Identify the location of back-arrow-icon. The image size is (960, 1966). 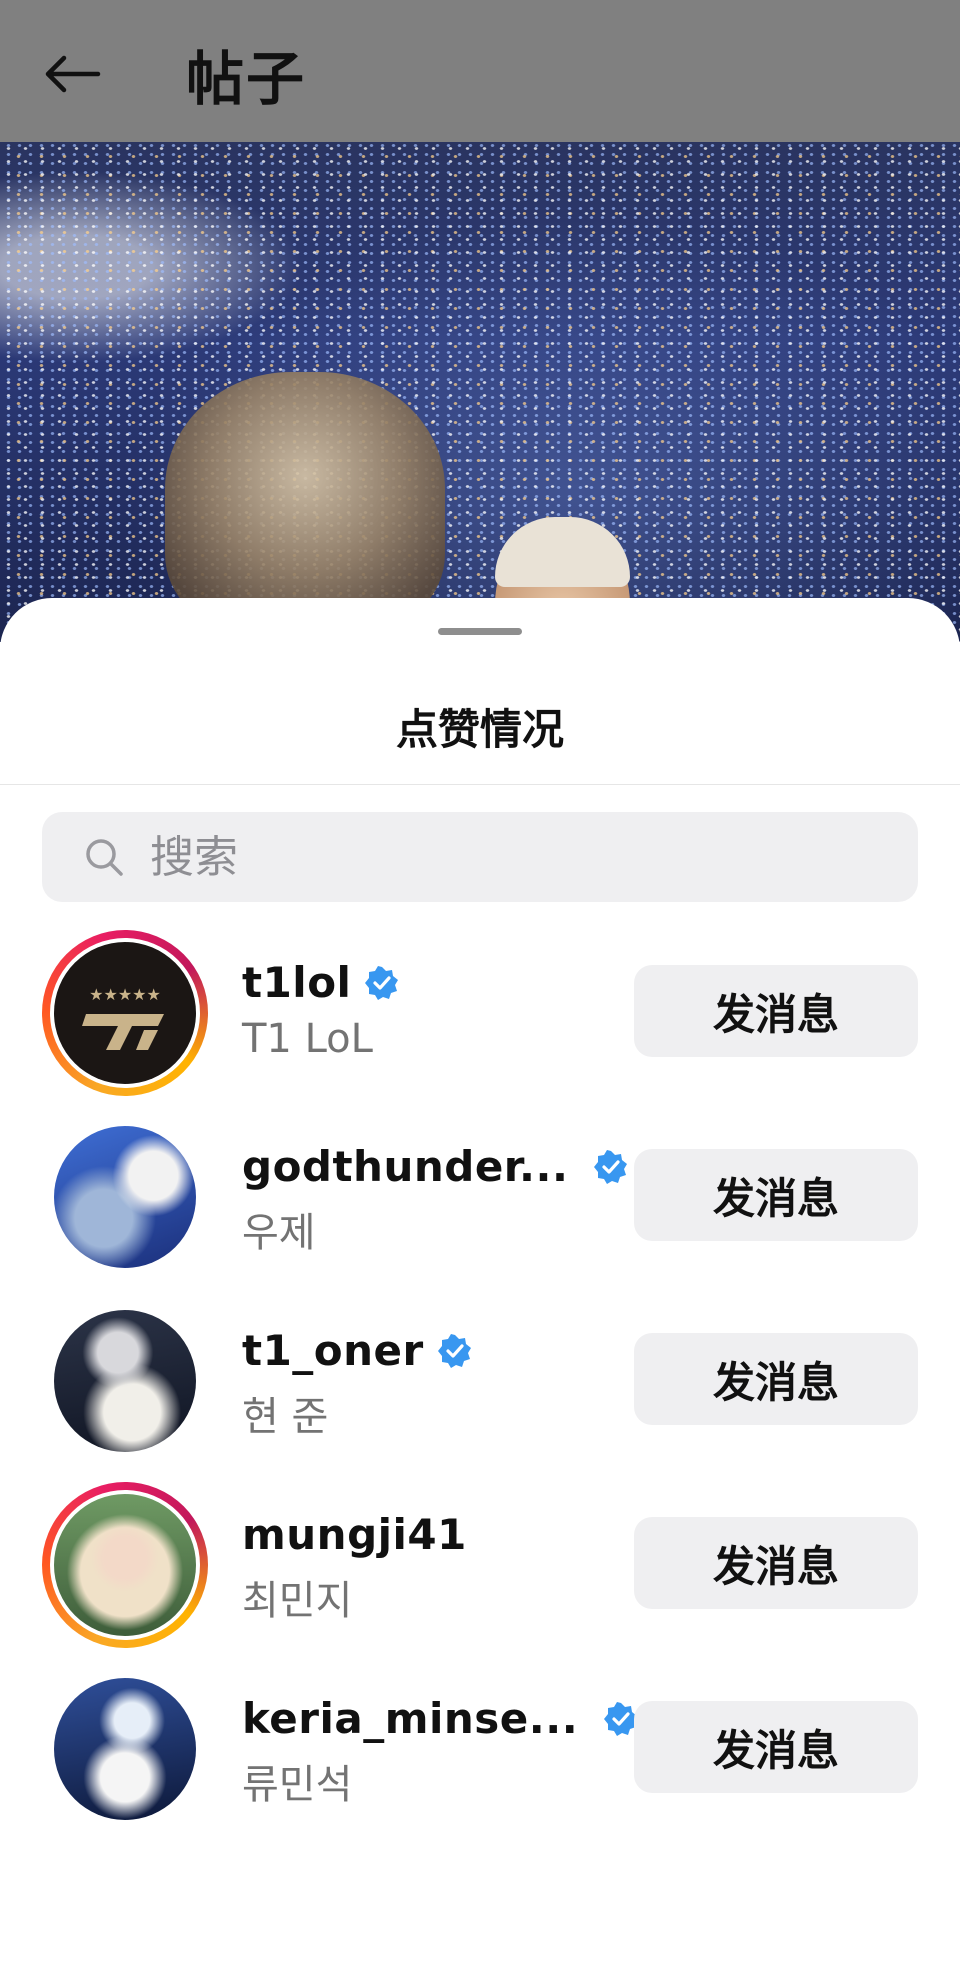
(73, 74).